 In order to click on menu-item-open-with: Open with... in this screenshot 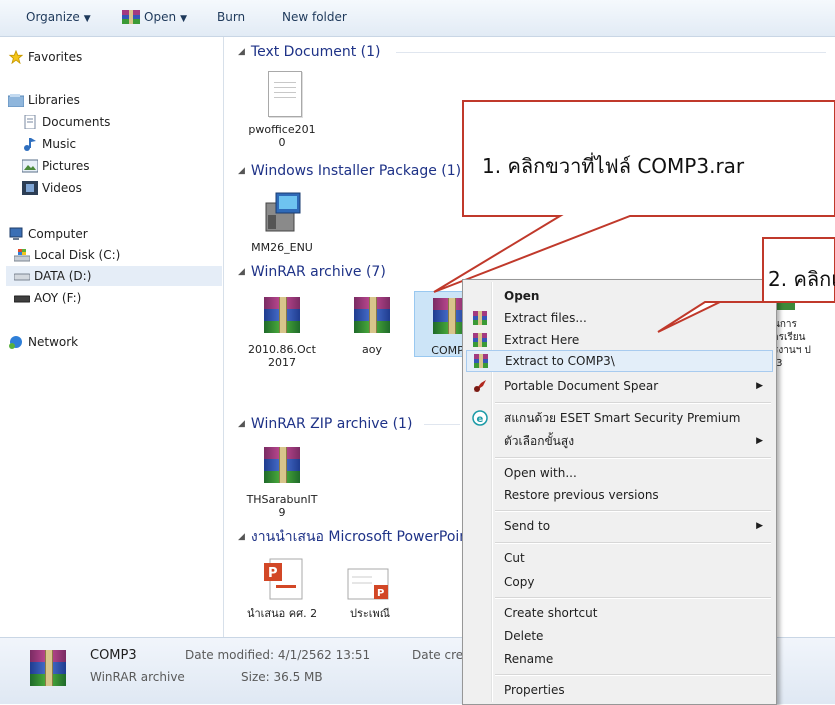, I will do `click(618, 473)`.